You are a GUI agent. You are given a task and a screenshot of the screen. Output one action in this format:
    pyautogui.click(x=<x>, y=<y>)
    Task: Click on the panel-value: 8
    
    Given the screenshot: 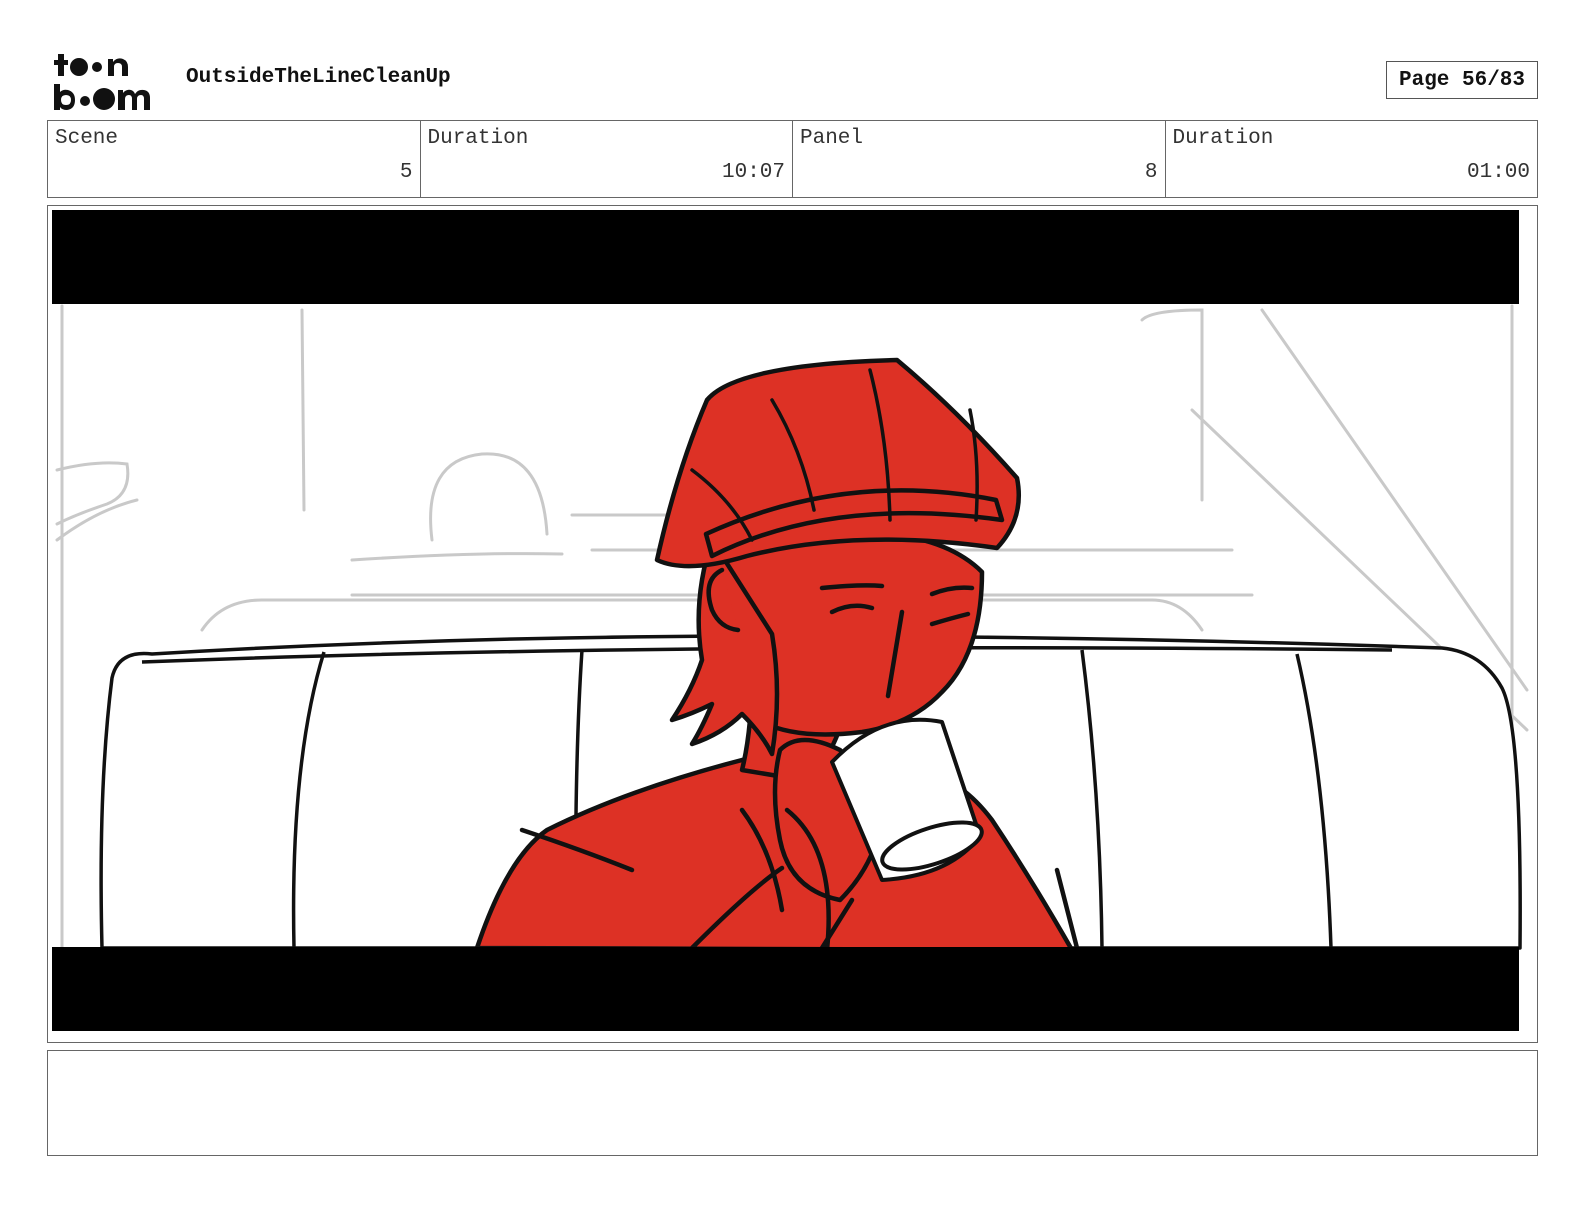 What is the action you would take?
    pyautogui.click(x=1151, y=172)
    